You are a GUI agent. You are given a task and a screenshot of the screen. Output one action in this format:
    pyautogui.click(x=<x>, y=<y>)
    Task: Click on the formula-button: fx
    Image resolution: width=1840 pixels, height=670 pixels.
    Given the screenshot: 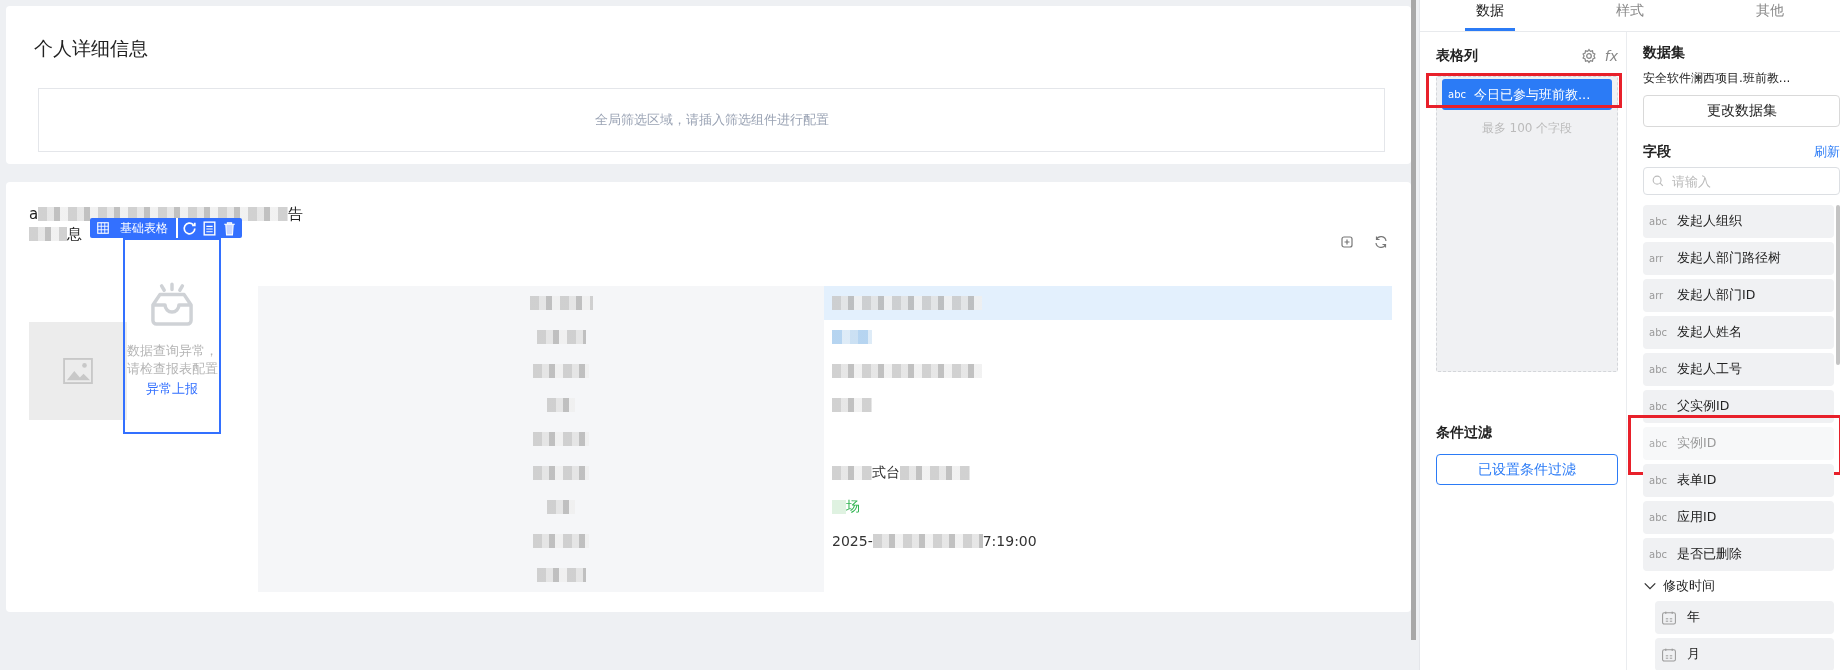 What is the action you would take?
    pyautogui.click(x=1611, y=56)
    